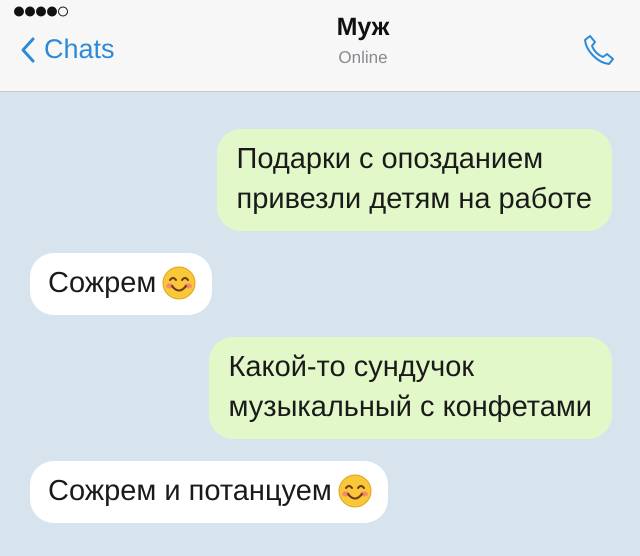 The width and height of the screenshot is (640, 556). Describe the element at coordinates (363, 27) in the screenshot. I see `chat-title: Муж` at that location.